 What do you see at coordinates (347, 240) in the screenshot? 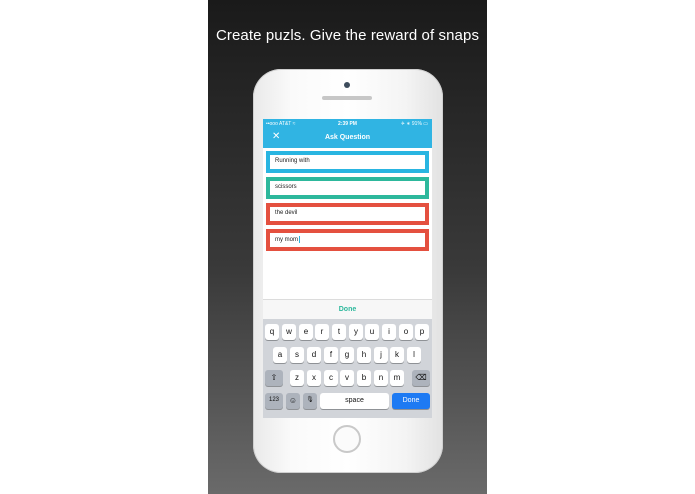
I see `answer-field-4: my mom` at bounding box center [347, 240].